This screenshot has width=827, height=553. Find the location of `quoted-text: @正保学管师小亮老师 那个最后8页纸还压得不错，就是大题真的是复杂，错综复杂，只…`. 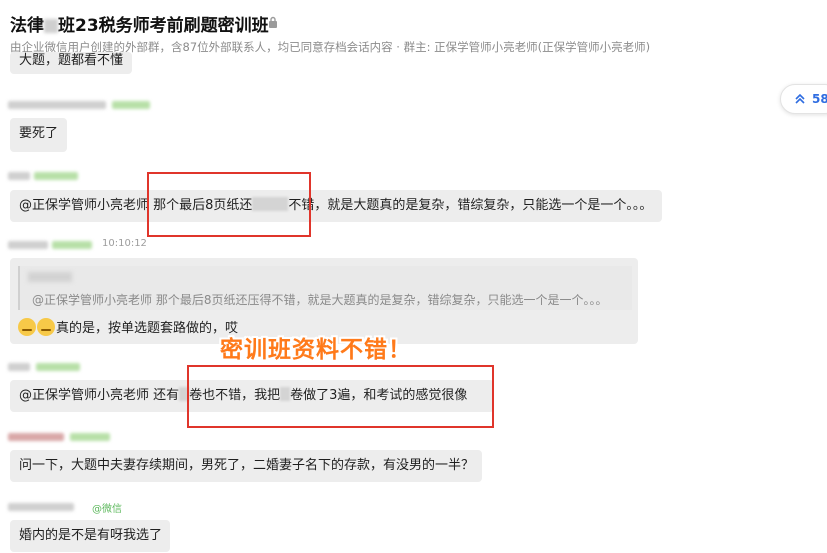

quoted-text: @正保学管师小亮老师 那个最后8页纸还压得不错，就是大题真的是复杂，错综复杂，只… is located at coordinates (320, 300).